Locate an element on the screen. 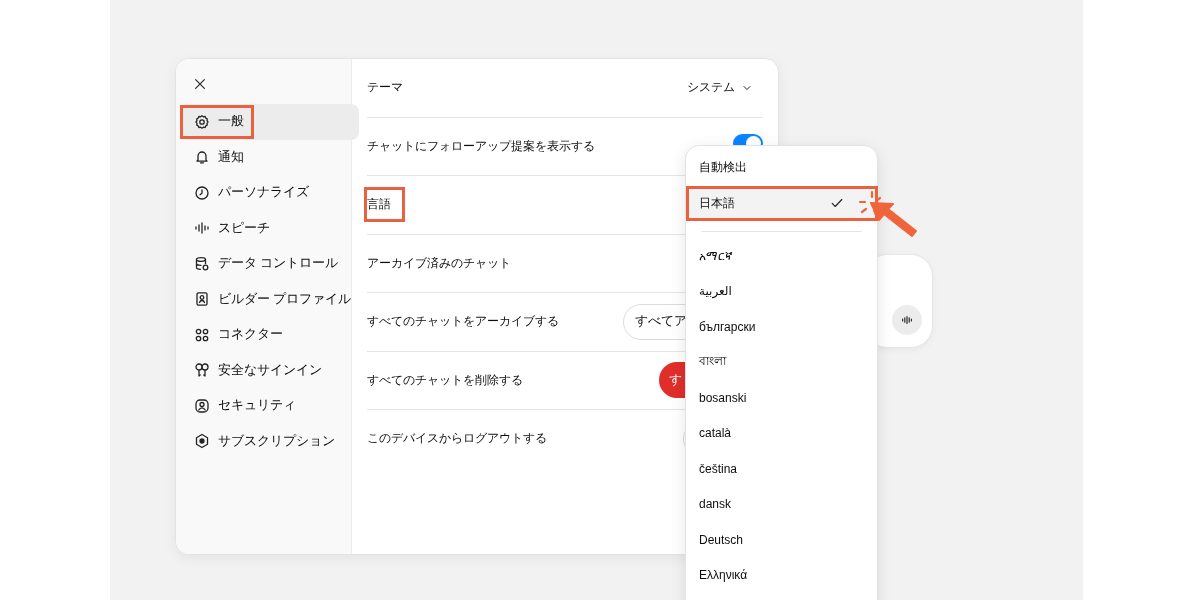 This screenshot has height=600, width=1200. setting-label: すべてのチャットをアーカイブする is located at coordinates (463, 322).